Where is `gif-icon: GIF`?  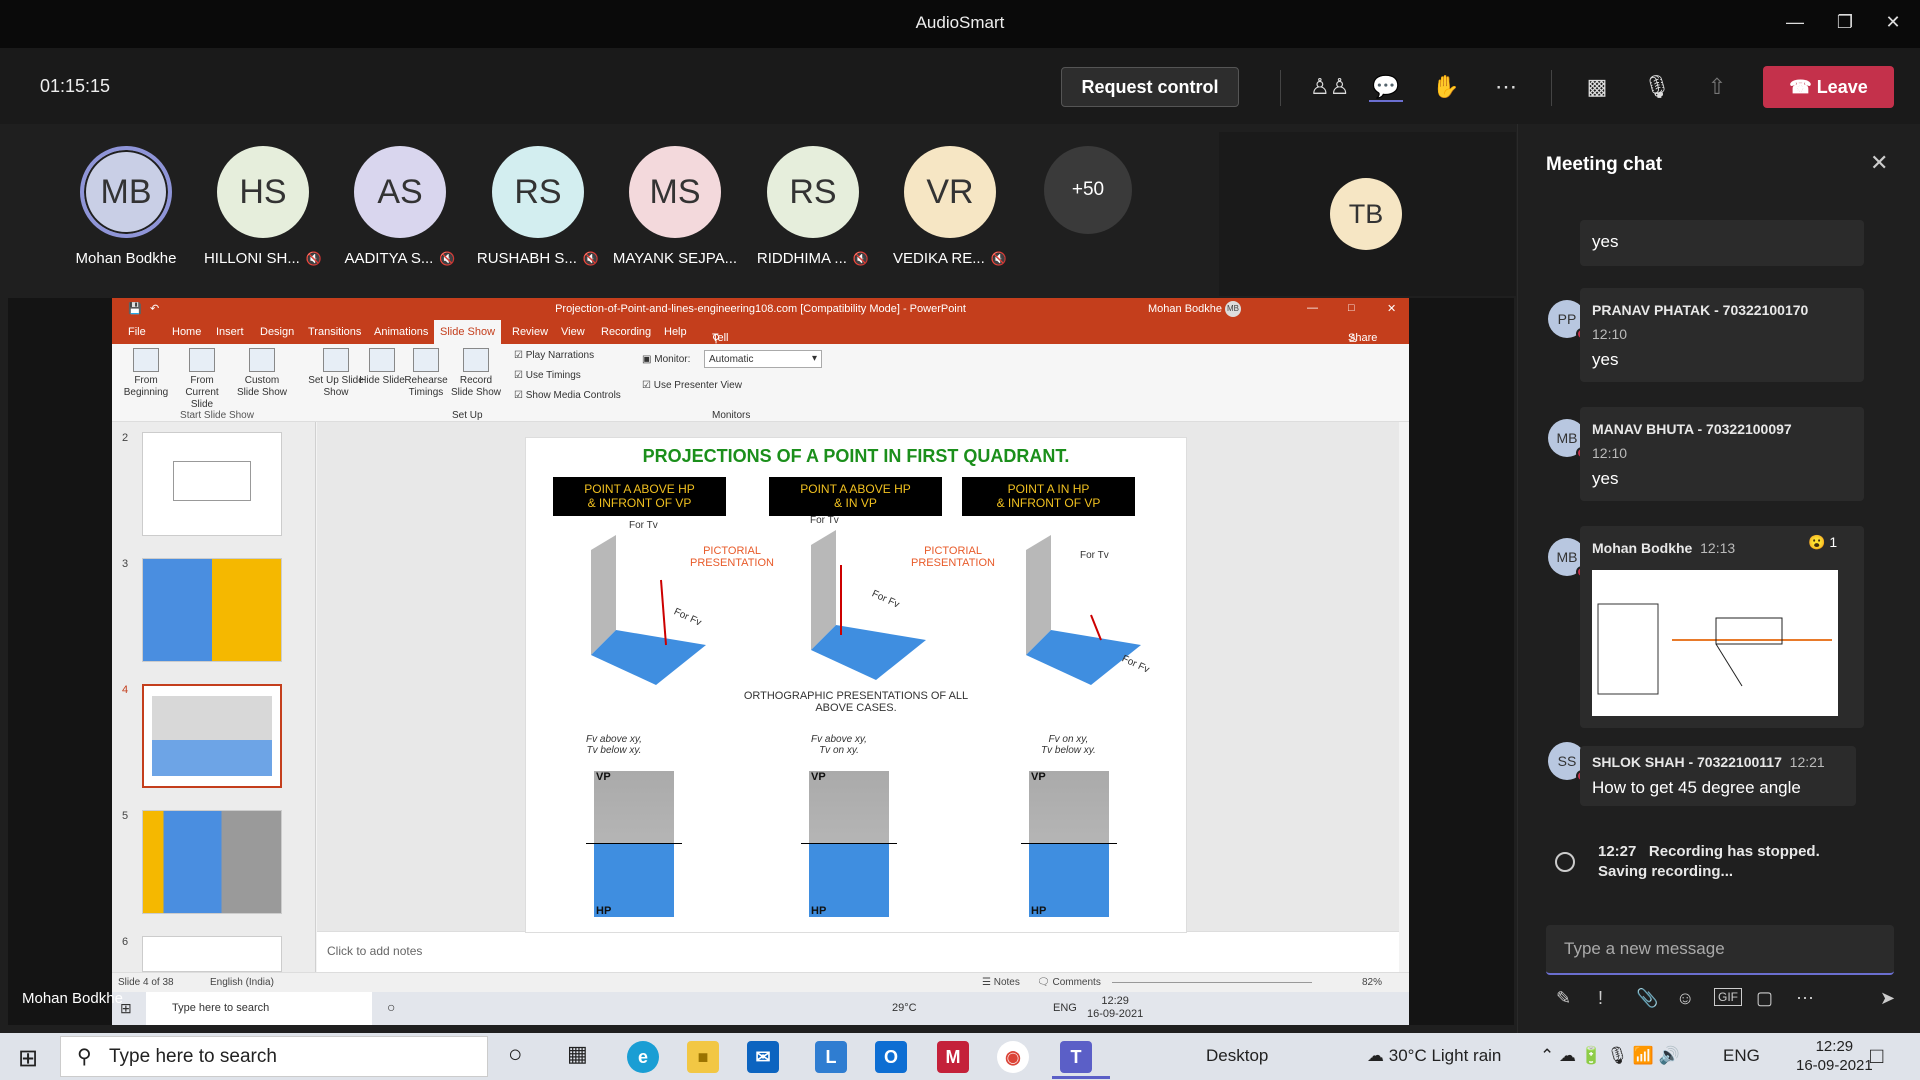
gif-icon: GIF is located at coordinates (1728, 997).